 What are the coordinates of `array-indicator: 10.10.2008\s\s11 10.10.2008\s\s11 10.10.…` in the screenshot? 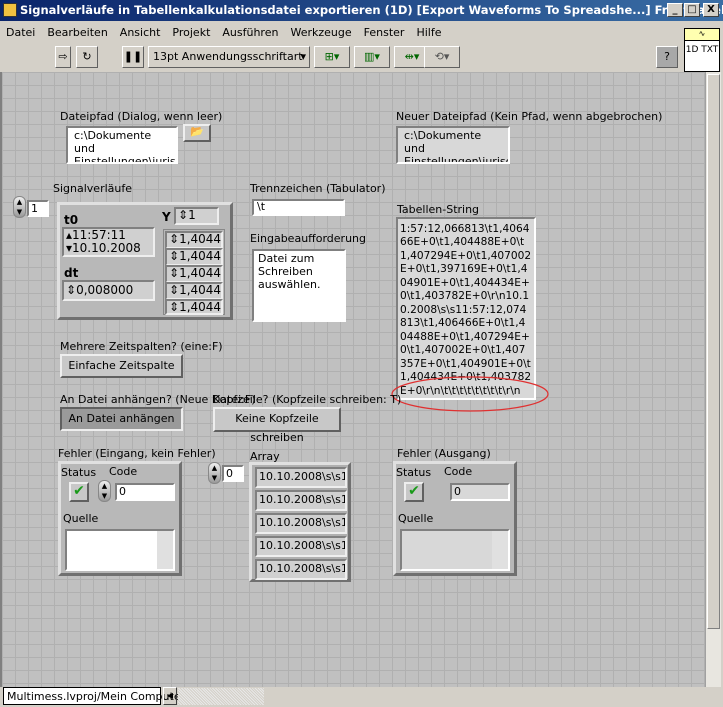 It's located at (300, 522).